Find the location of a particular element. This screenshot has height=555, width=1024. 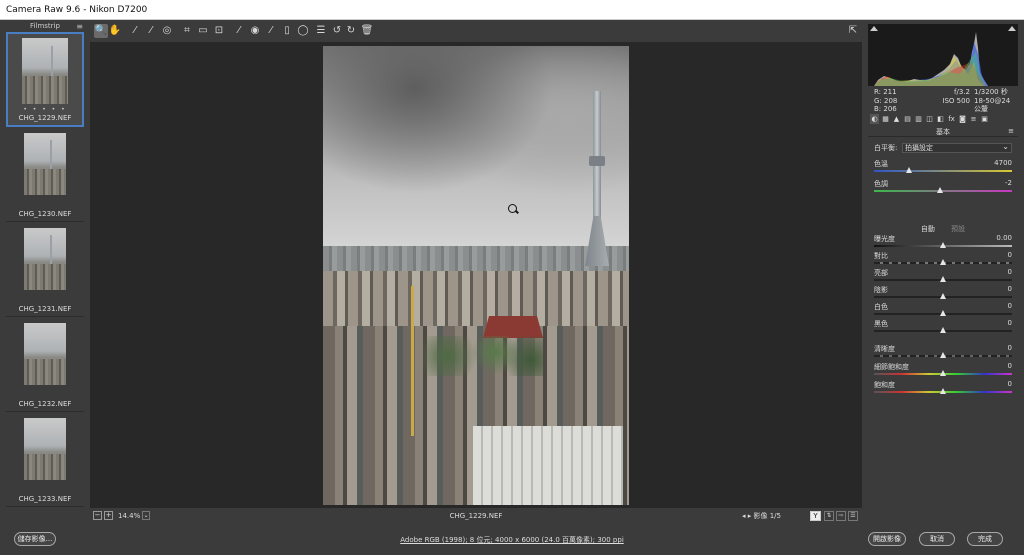

done-button: 完成 is located at coordinates (985, 539).